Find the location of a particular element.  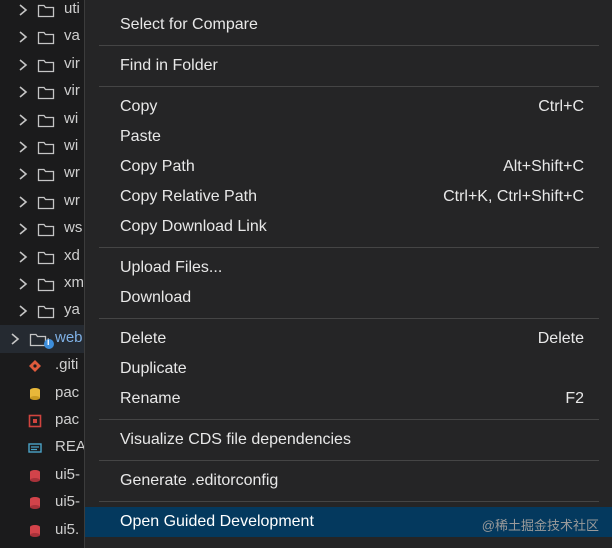

tree-item-label: ya is located at coordinates (72, 310).